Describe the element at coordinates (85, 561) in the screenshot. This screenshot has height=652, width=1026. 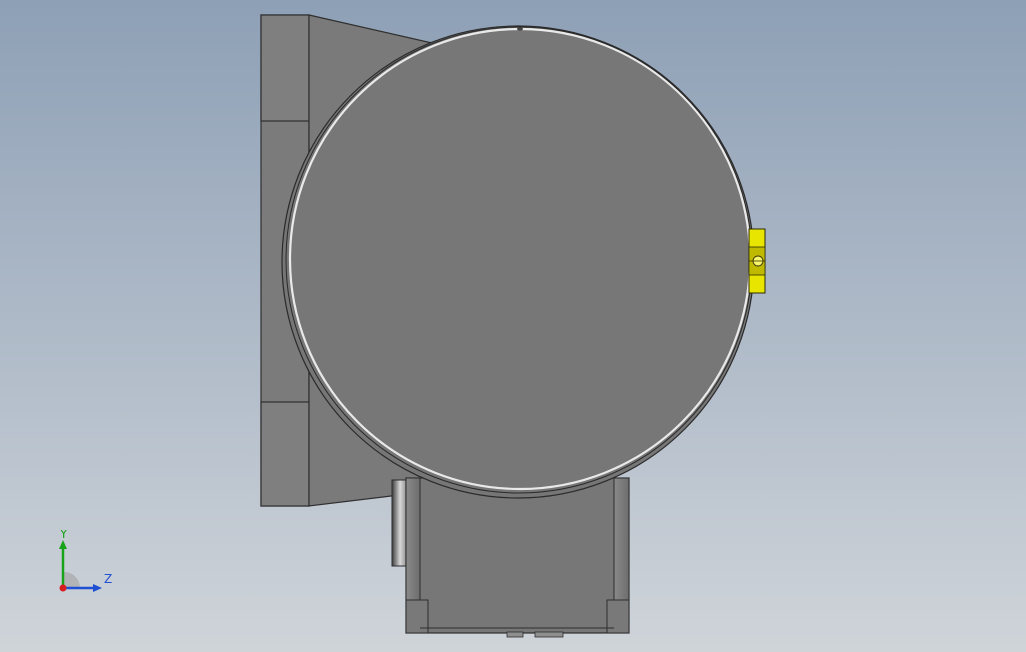
I see `axis-triad: Y Z` at that location.